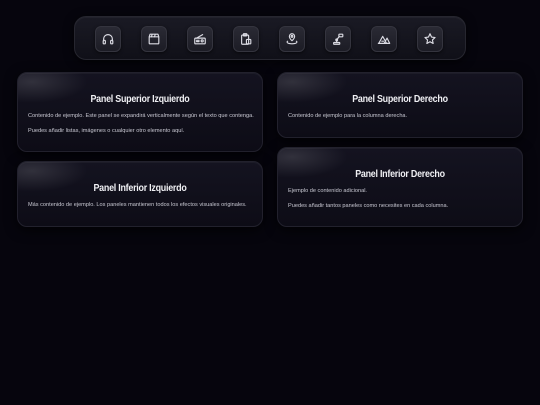 The height and width of the screenshot is (405, 540). I want to click on clapperboard-icon, so click(154, 39).